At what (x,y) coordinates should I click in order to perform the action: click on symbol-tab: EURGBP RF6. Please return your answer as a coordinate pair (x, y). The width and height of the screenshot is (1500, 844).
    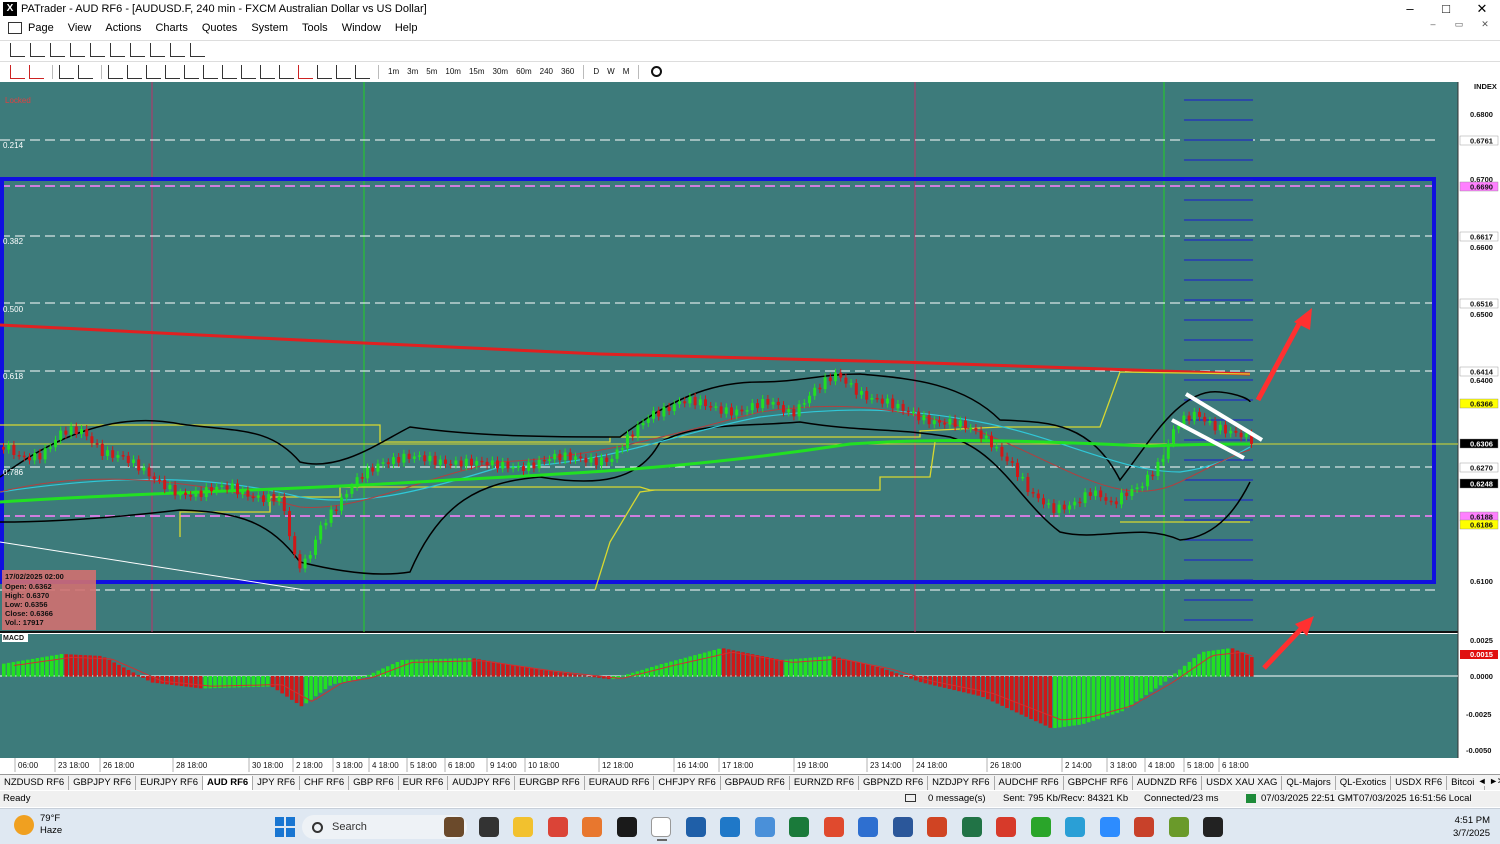
    Looking at the image, I should click on (550, 782).